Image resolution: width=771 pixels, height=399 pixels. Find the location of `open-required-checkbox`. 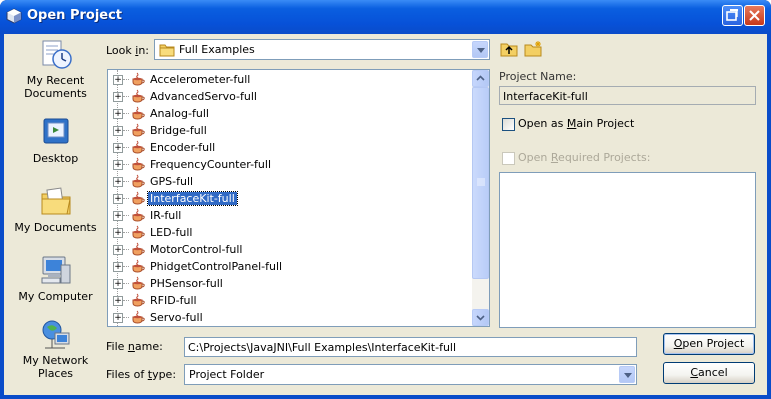

open-required-checkbox is located at coordinates (508, 158).